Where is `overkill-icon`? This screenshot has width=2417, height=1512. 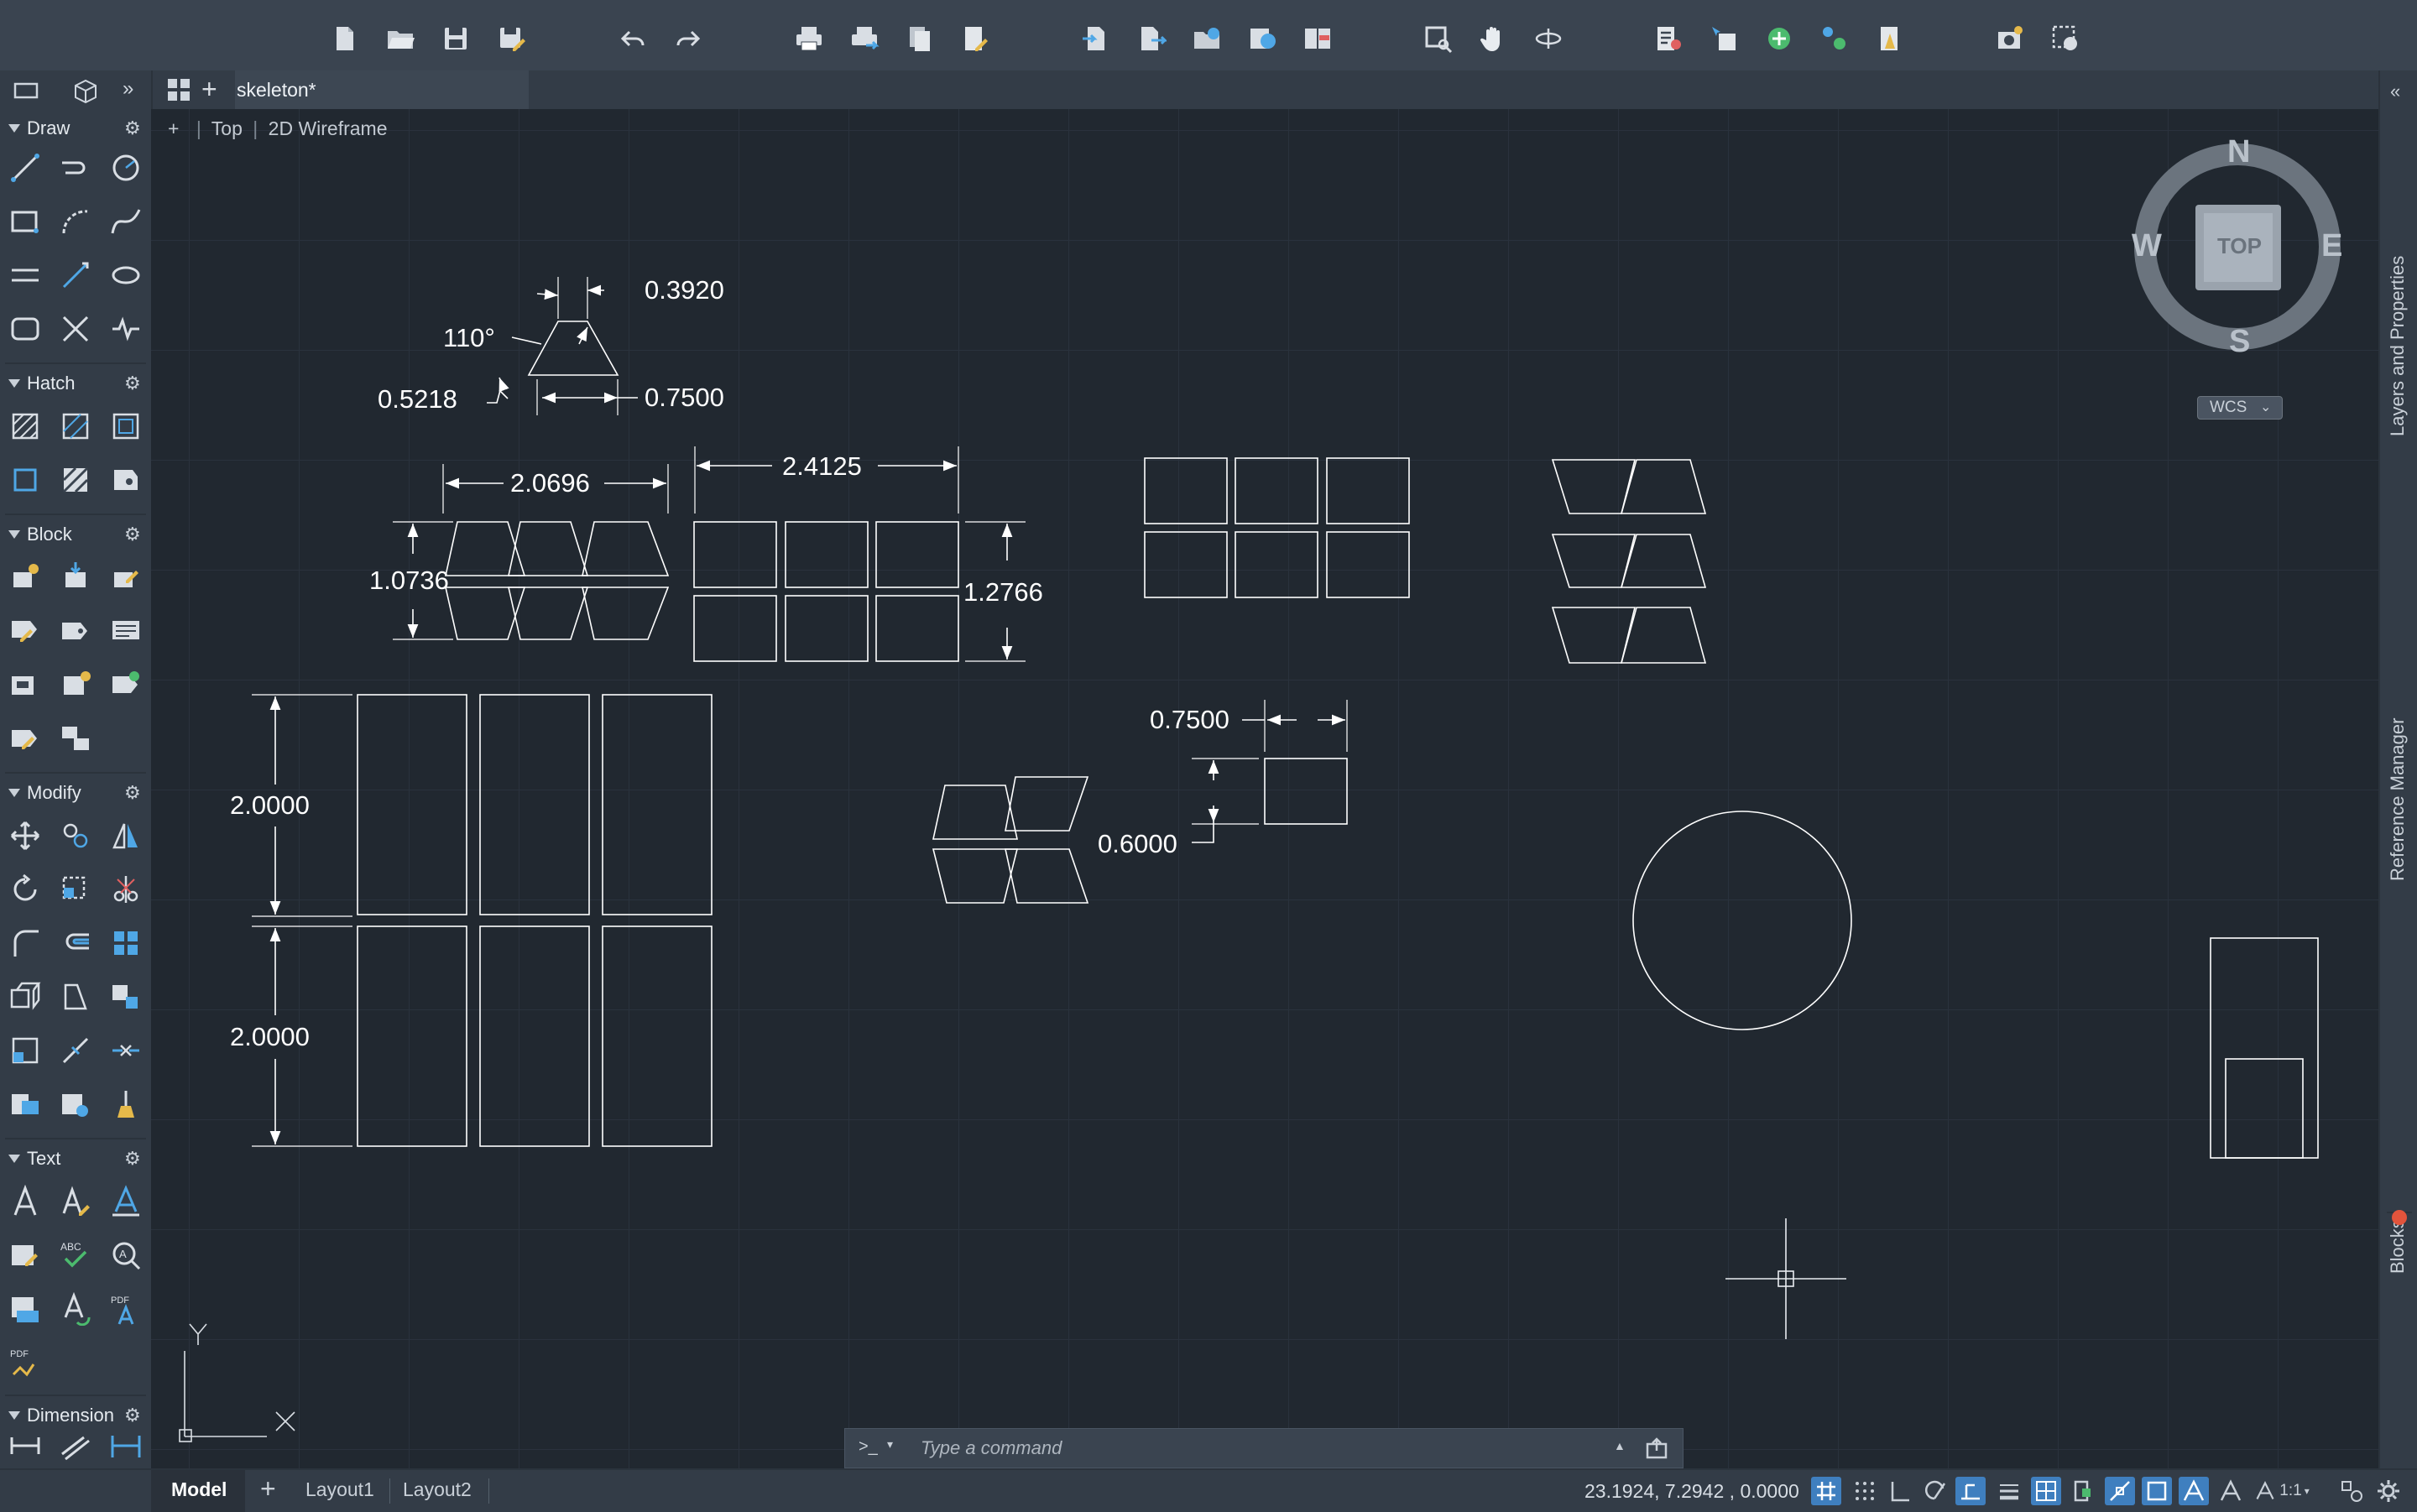 overkill-icon is located at coordinates (126, 1104).